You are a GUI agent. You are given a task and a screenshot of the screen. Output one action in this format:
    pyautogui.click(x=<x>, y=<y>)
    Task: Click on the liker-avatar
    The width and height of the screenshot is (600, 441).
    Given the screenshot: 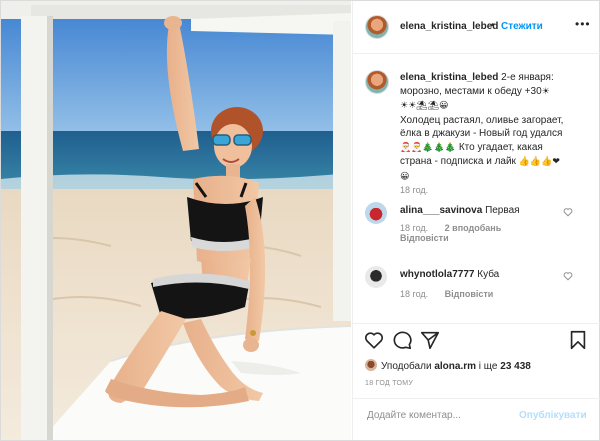 What is the action you would take?
    pyautogui.click(x=371, y=365)
    